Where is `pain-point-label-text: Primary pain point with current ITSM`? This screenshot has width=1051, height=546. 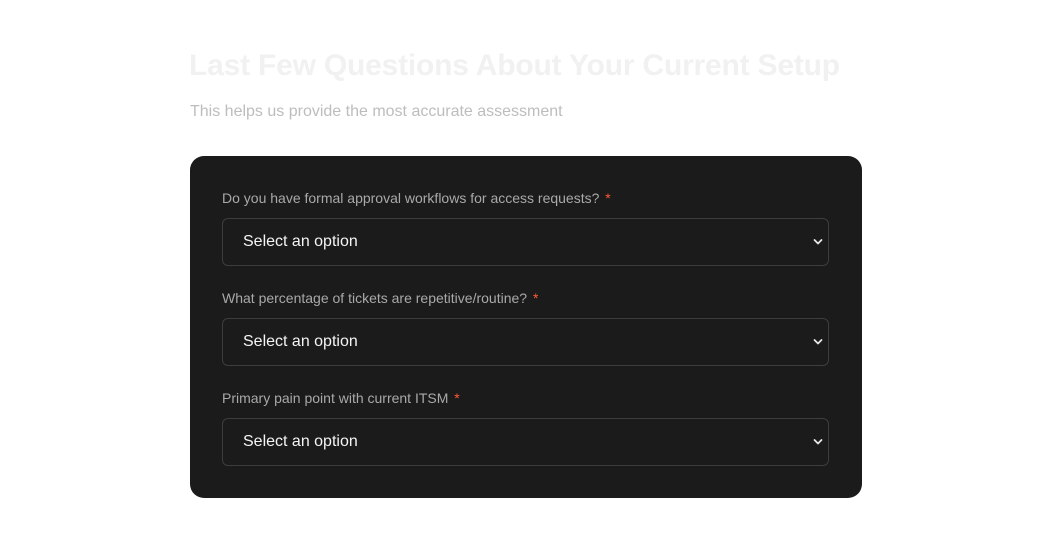
pain-point-label-text: Primary pain point with current ITSM is located at coordinates (335, 398).